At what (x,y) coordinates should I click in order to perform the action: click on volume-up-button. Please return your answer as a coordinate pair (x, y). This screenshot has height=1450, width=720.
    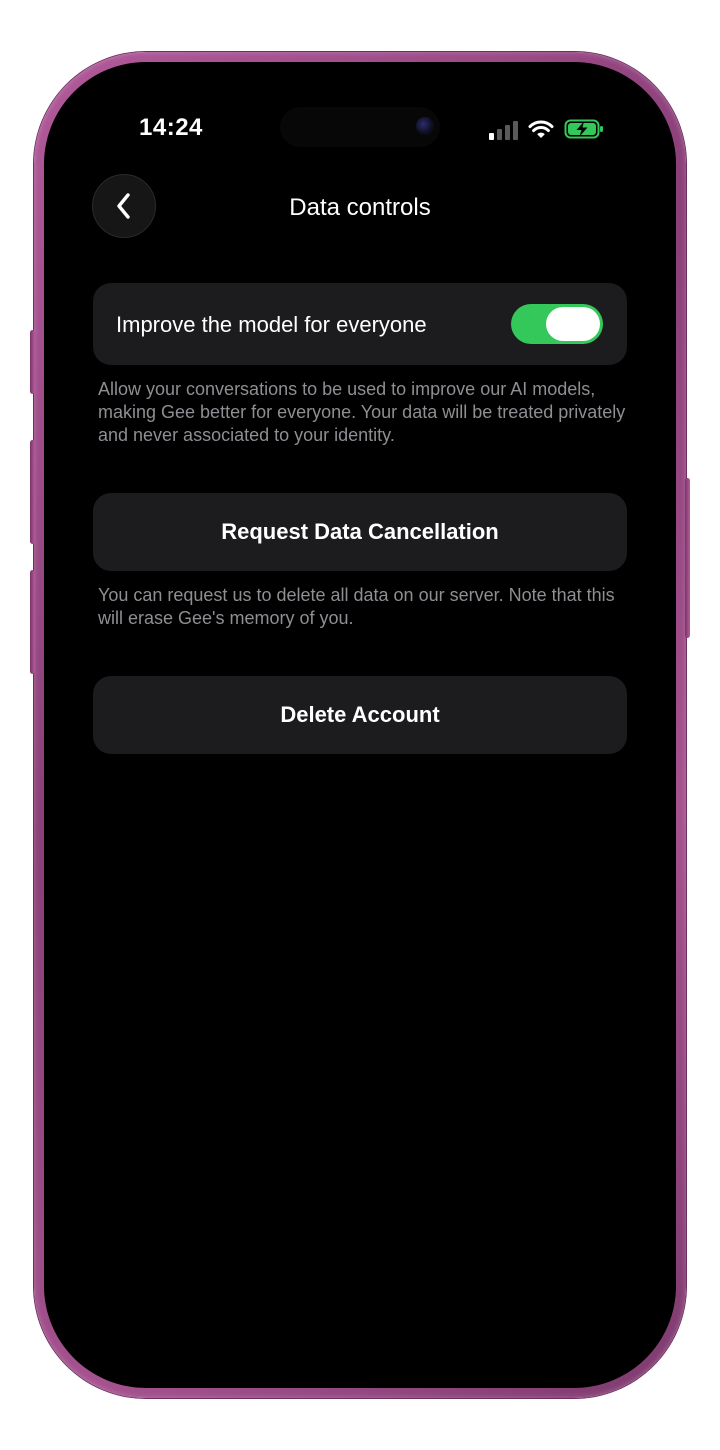
    Looking at the image, I should click on (32, 492).